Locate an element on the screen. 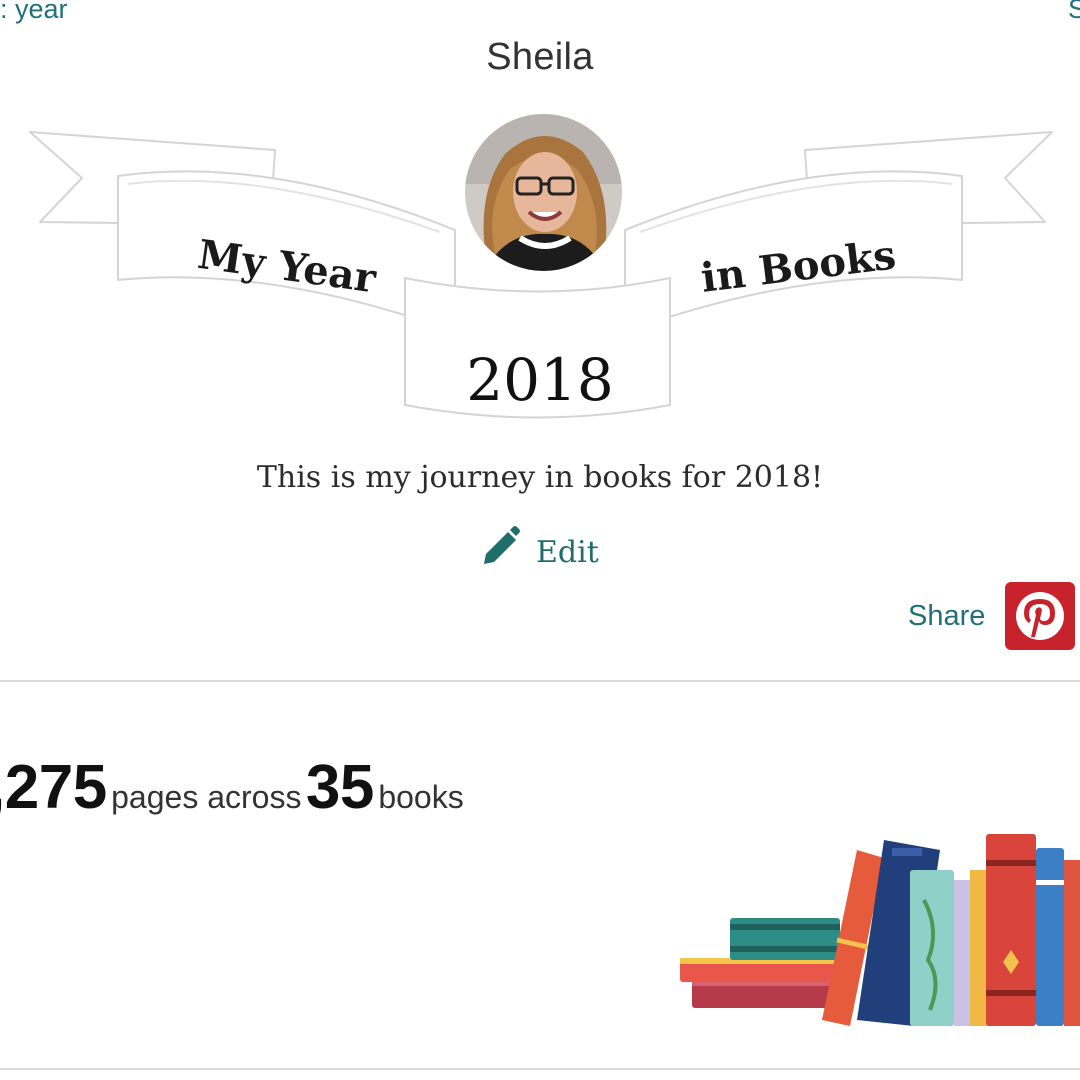 This screenshot has height=1080, width=1080. pinterest-share-button is located at coordinates (1040, 616).